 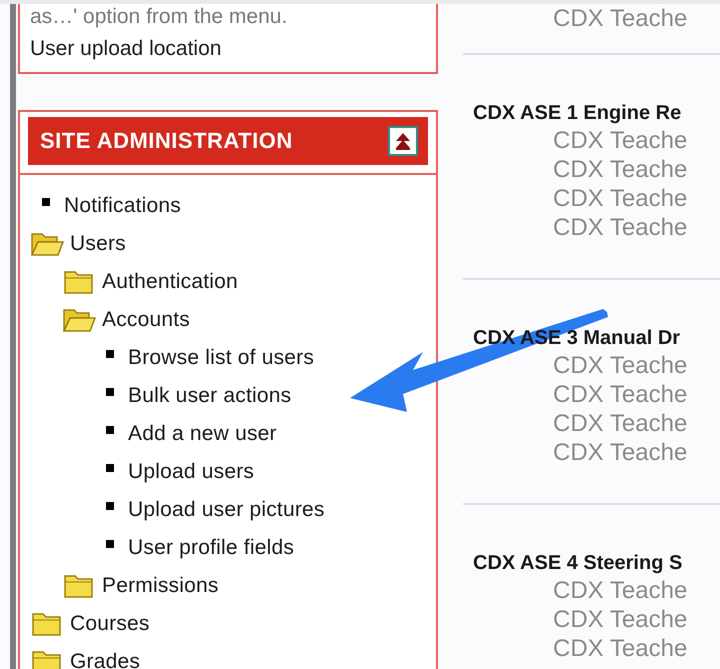 I want to click on menu-link: Upload user pictures, so click(x=226, y=510).